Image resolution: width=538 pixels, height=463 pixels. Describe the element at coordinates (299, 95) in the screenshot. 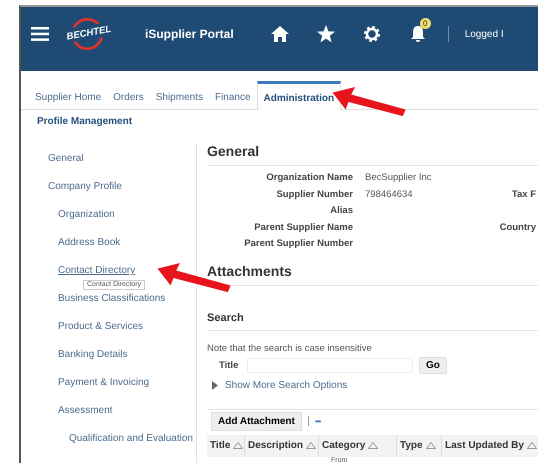

I see `nav-tab: Administration` at that location.